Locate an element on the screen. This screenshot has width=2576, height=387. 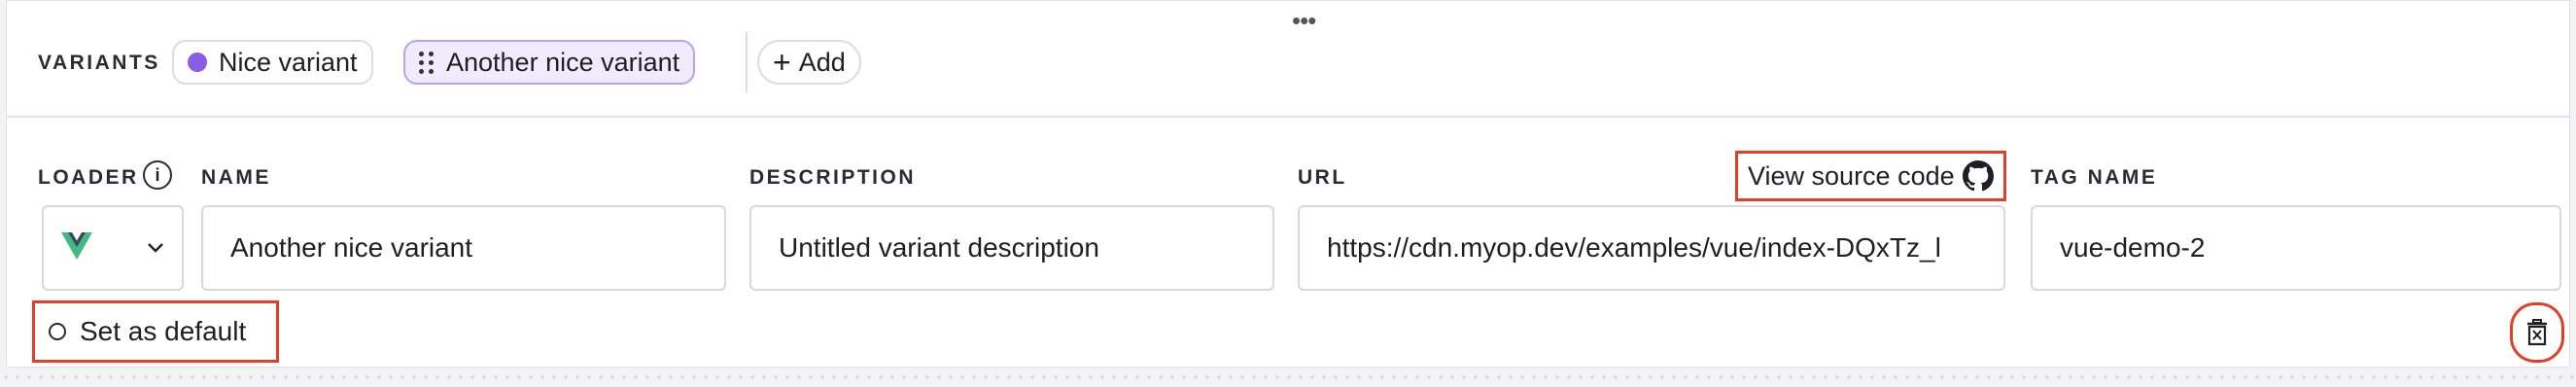
divider is located at coordinates (747, 62).